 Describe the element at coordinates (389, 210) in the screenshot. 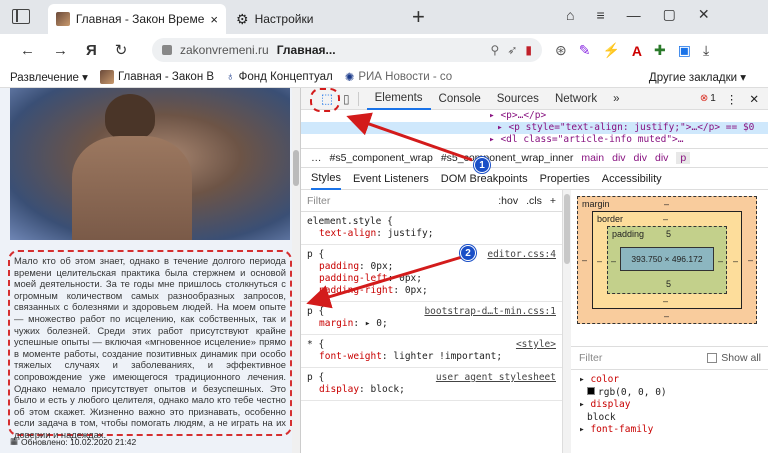

I see `annotation-arrows` at that location.